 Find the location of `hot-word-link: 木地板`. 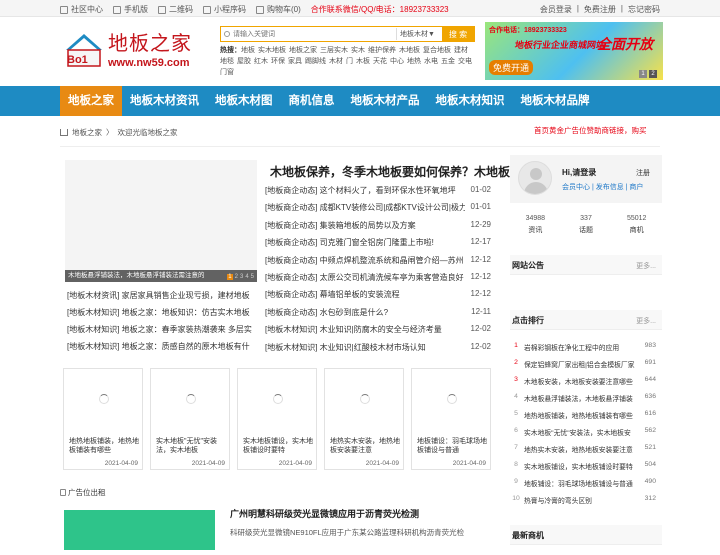

hot-word-link: 木地板 is located at coordinates (409, 50).